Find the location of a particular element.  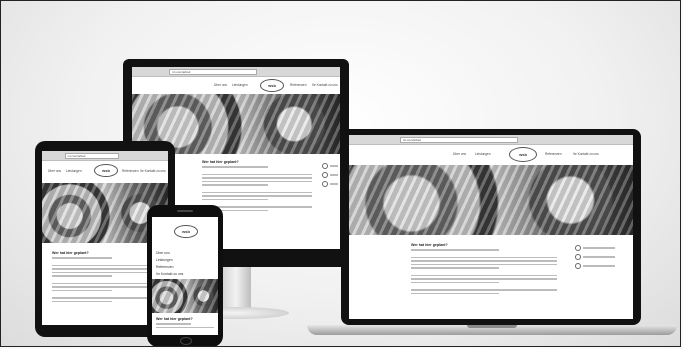

mobile-menu-item: Referenzen is located at coordinates (185, 267).